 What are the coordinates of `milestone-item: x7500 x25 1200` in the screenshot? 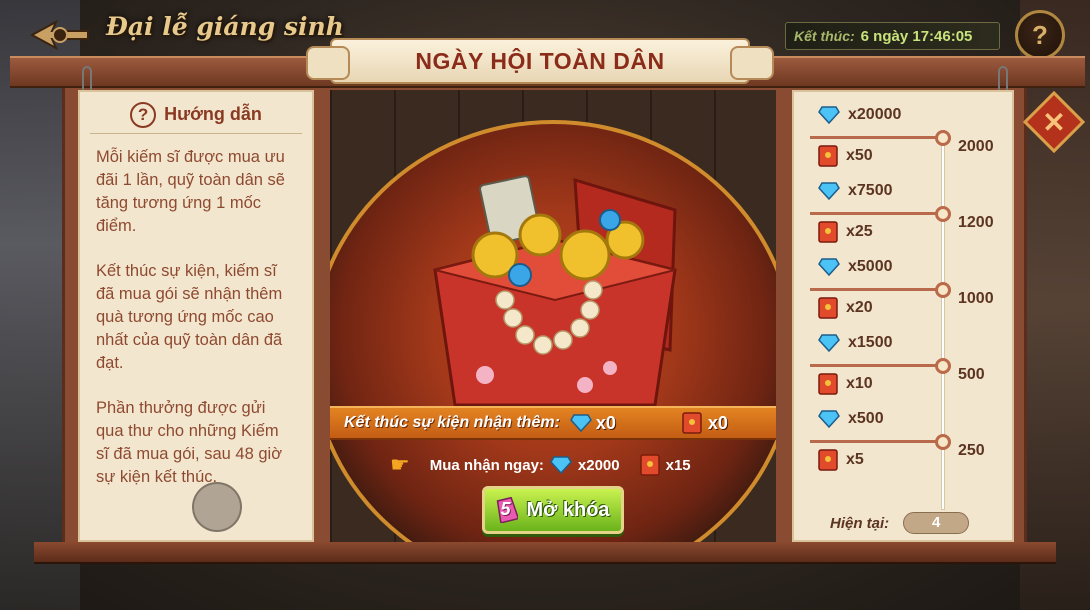 It's located at (910, 213).